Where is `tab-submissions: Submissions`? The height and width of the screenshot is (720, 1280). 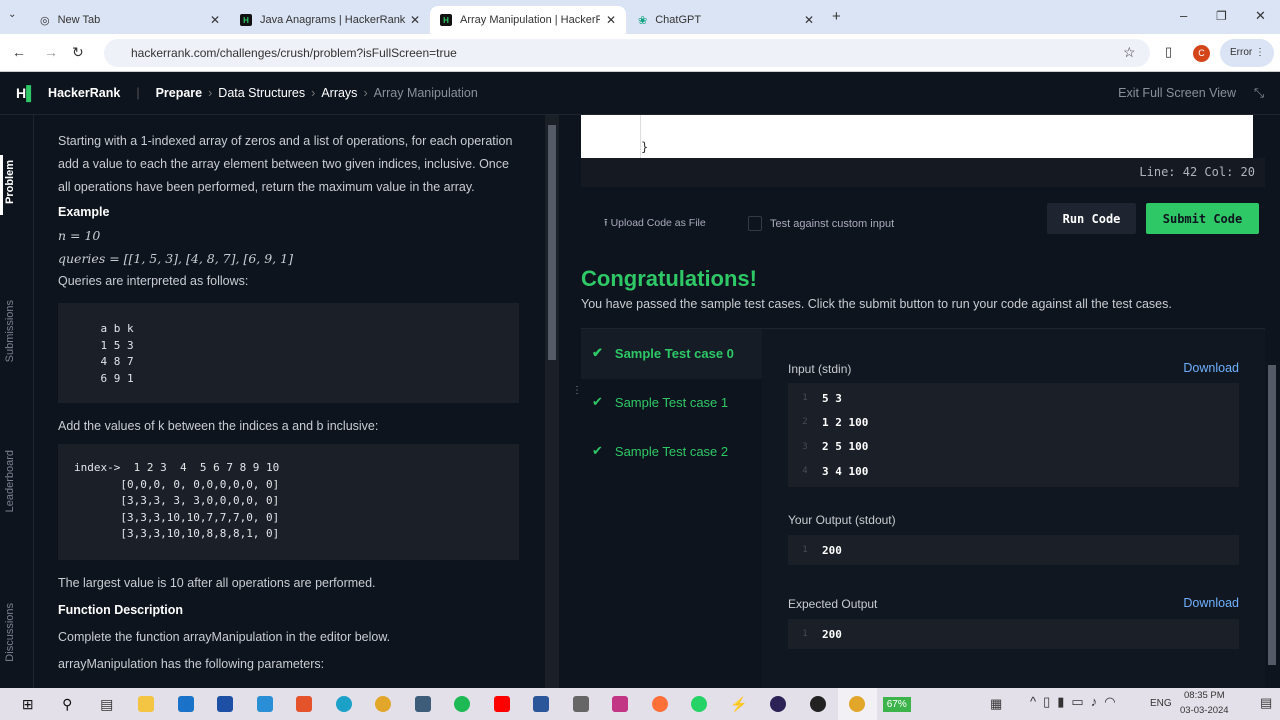 tab-submissions: Submissions is located at coordinates (10, 331).